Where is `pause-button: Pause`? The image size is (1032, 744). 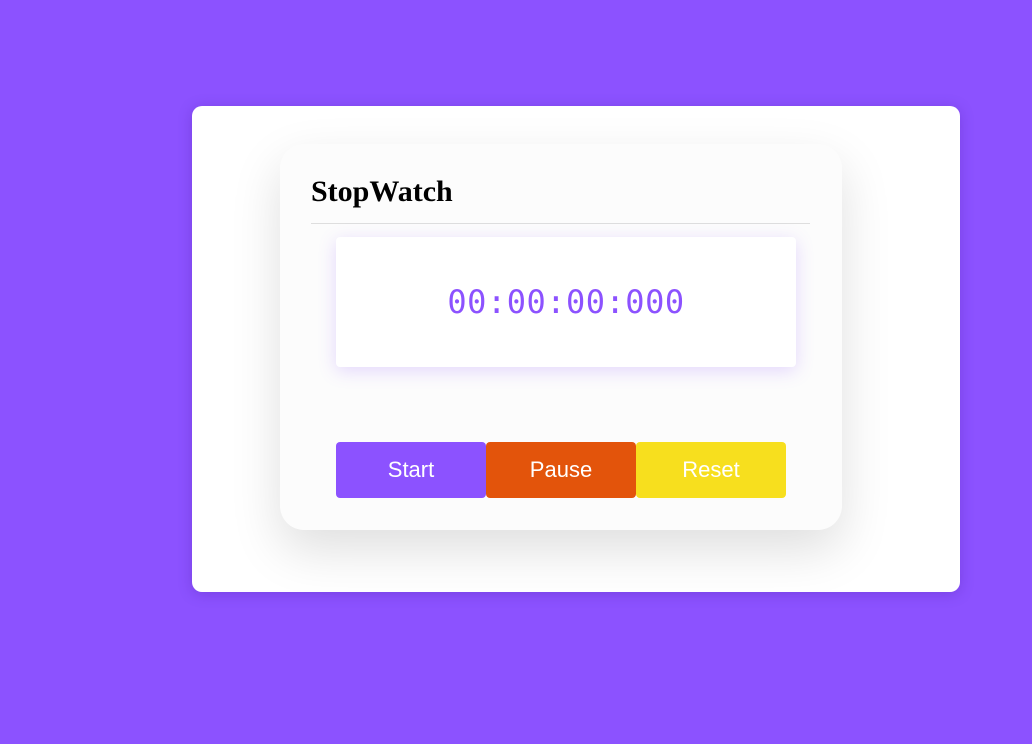
pause-button: Pause is located at coordinates (561, 470).